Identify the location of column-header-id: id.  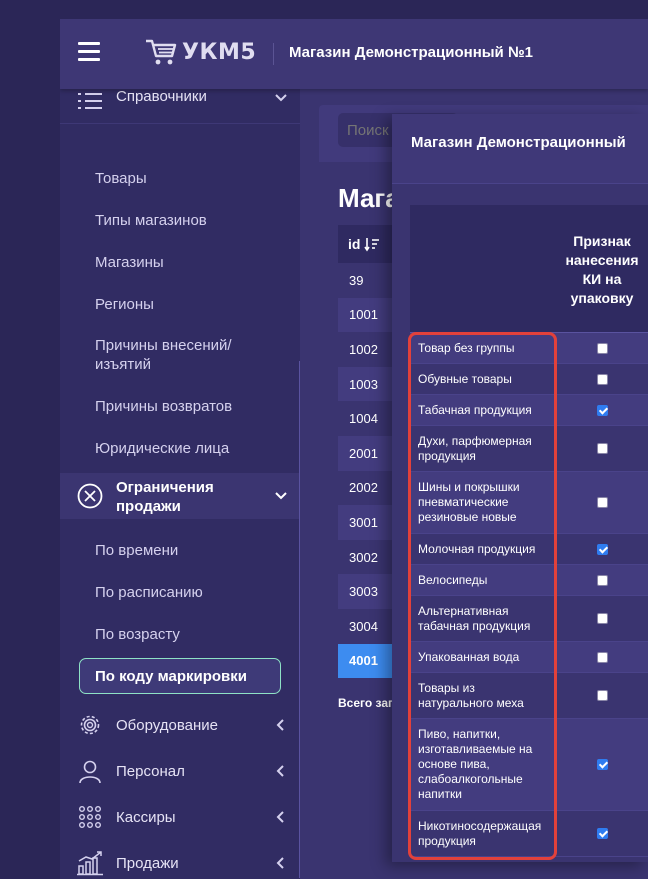
(368, 244).